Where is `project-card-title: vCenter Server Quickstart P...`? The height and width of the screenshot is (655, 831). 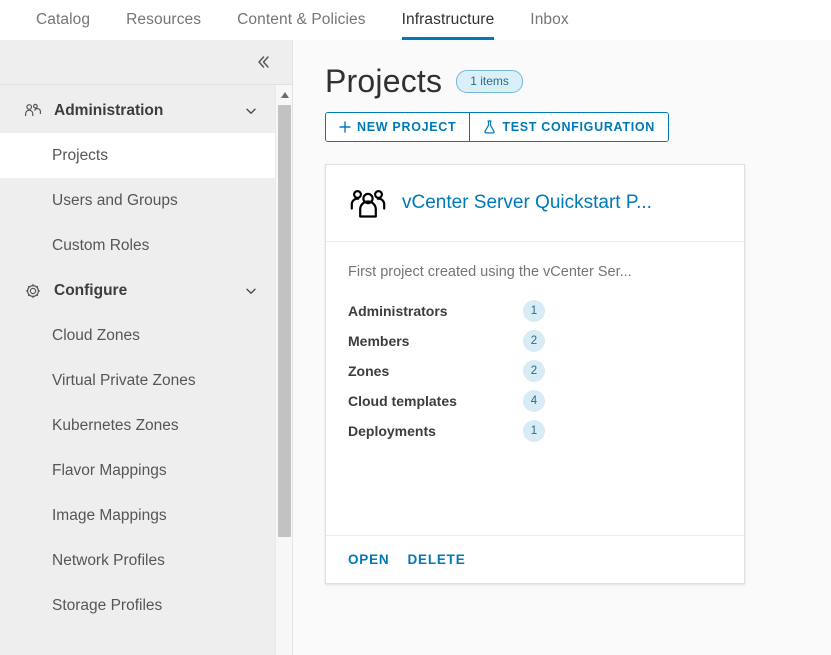
project-card-title: vCenter Server Quickstart P... is located at coordinates (527, 203).